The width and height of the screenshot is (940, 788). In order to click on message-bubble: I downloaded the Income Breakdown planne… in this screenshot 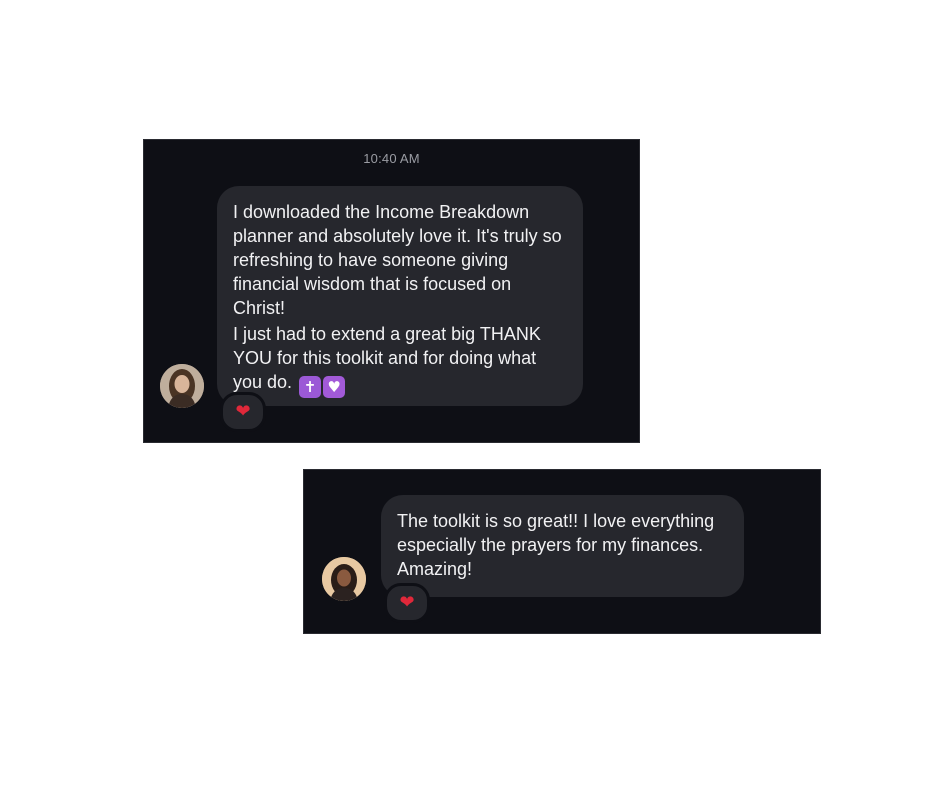, I will do `click(400, 296)`.